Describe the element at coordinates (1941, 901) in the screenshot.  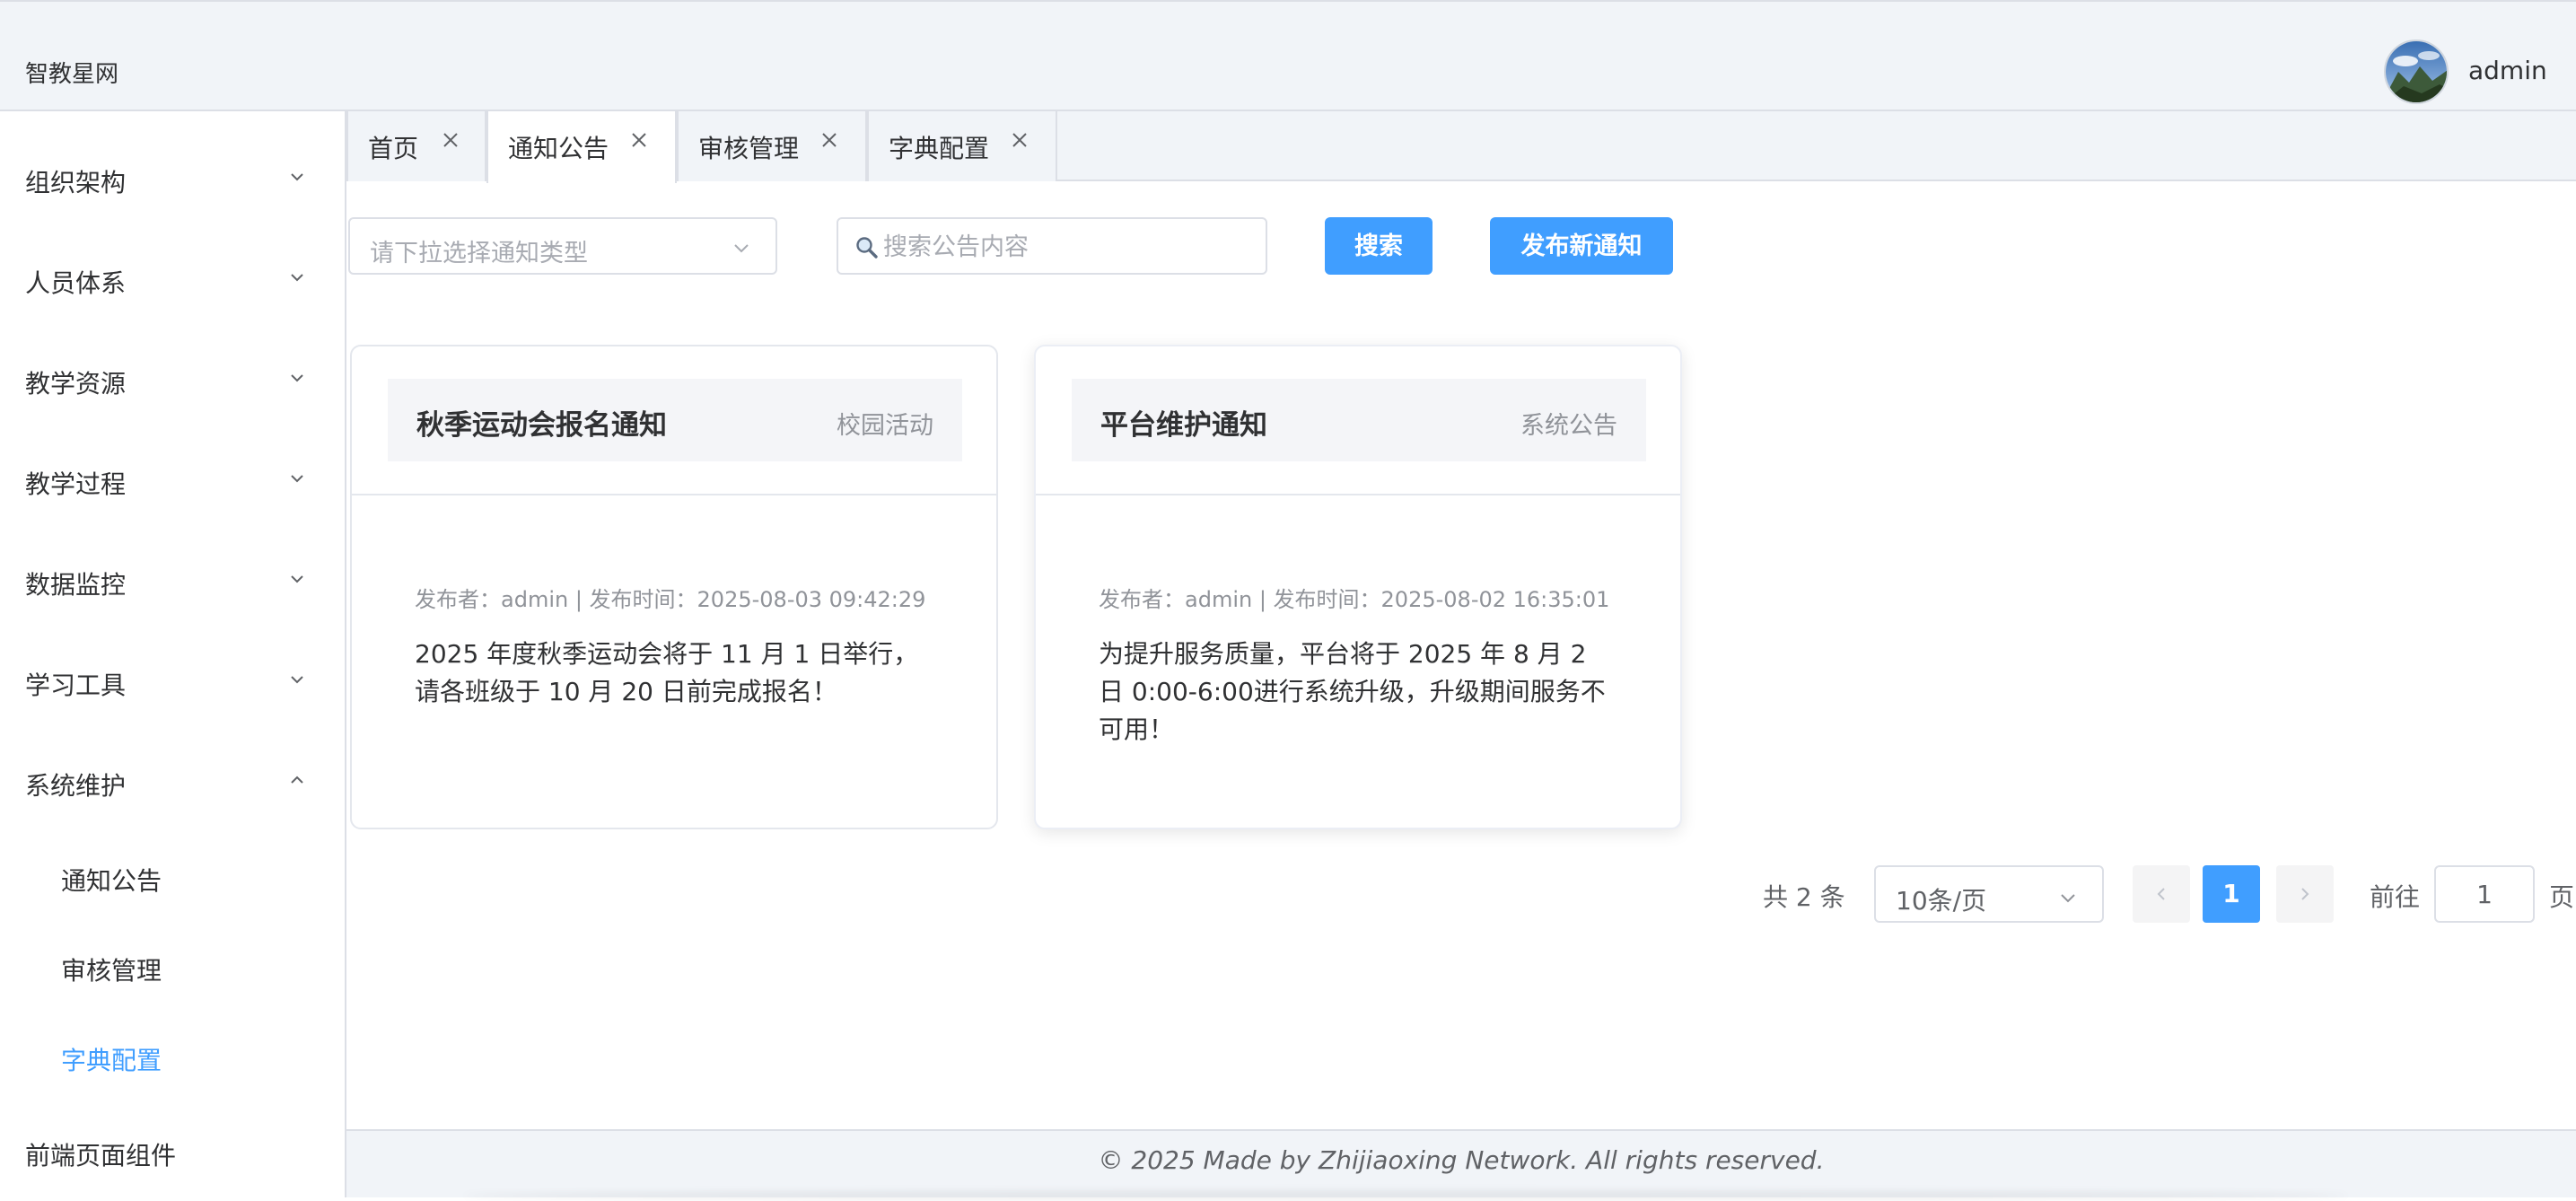
I see `page-size-value: 10条/页` at that location.